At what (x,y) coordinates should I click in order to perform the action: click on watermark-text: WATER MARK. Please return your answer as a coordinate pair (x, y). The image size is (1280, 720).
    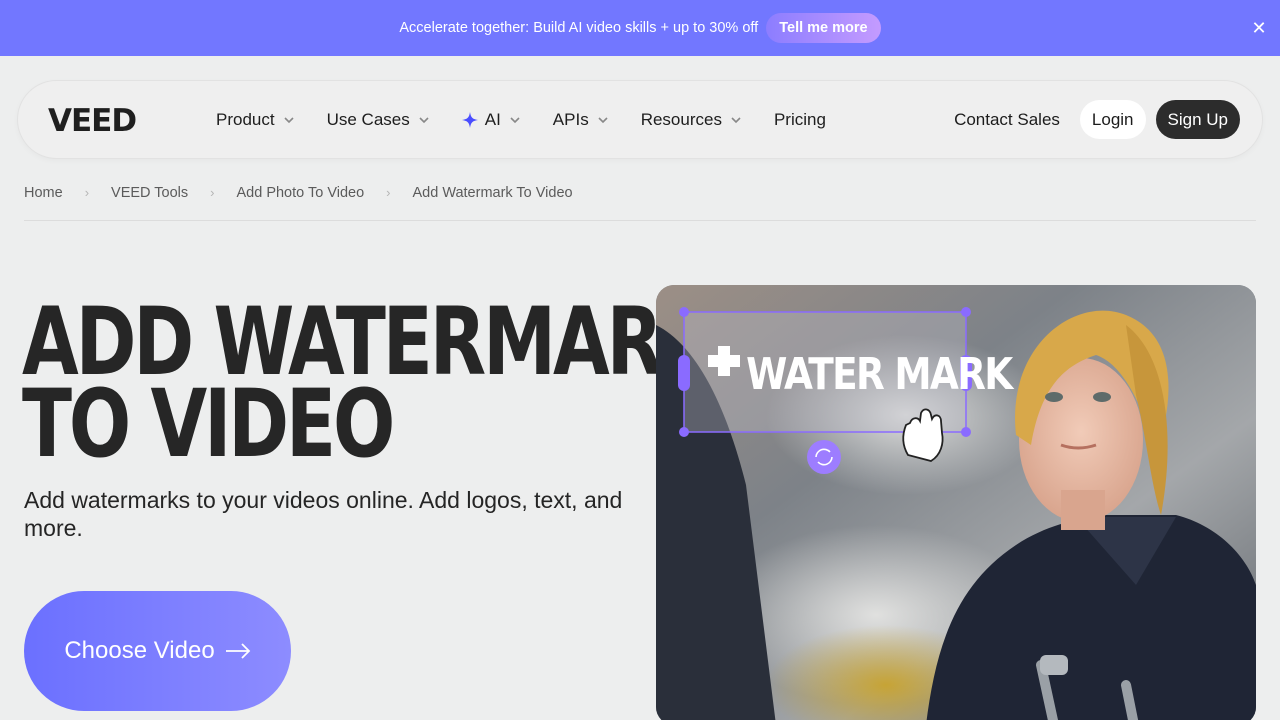
    Looking at the image, I should click on (880, 374).